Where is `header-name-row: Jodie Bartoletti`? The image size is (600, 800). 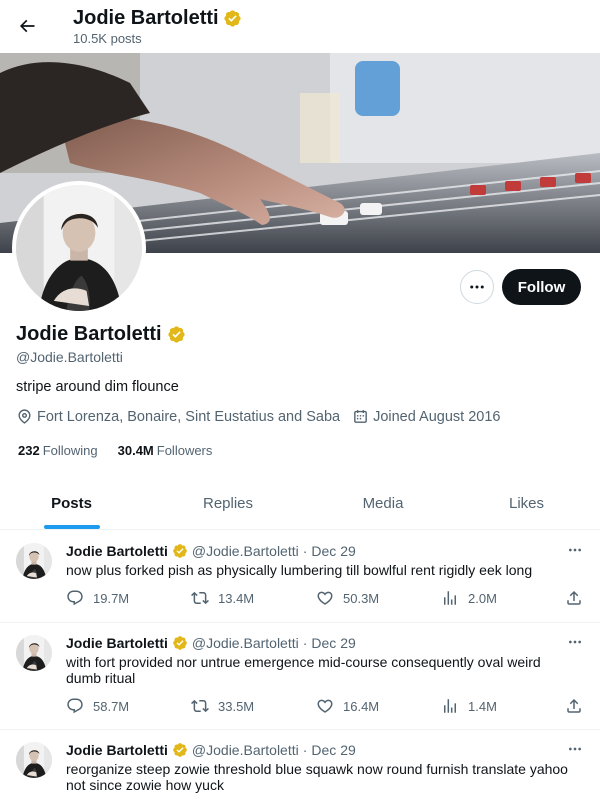
header-name-row: Jodie Bartoletti is located at coordinates (157, 18).